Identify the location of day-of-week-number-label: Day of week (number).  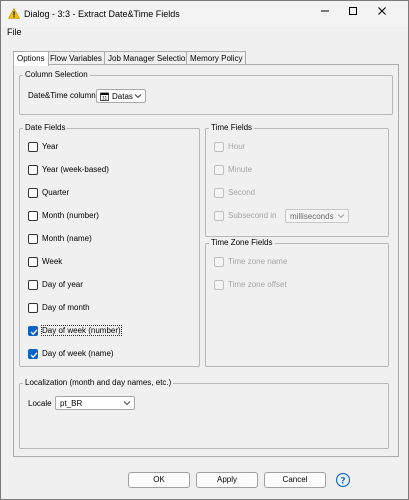
(81, 330).